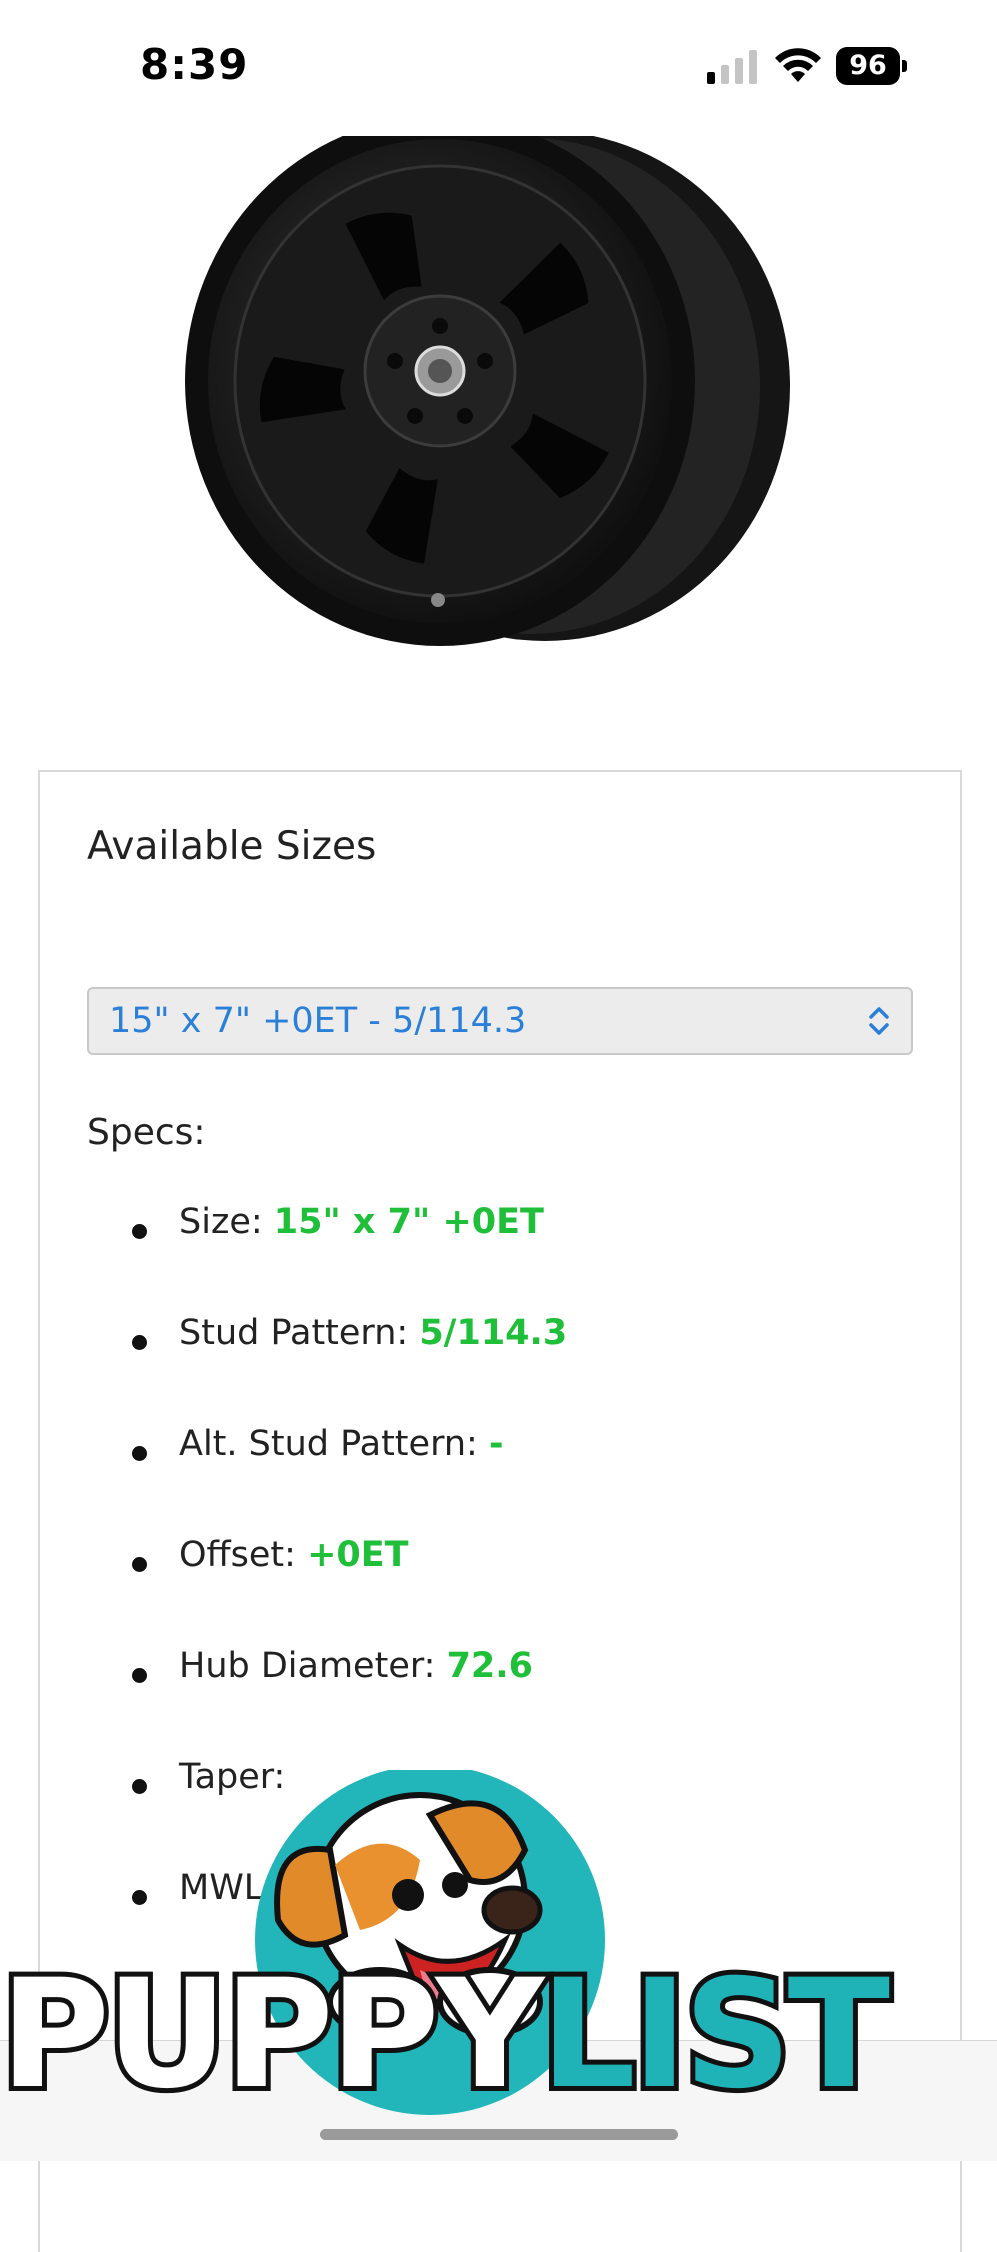  What do you see at coordinates (221, 1222) in the screenshot?
I see `spec-label: Size:` at bounding box center [221, 1222].